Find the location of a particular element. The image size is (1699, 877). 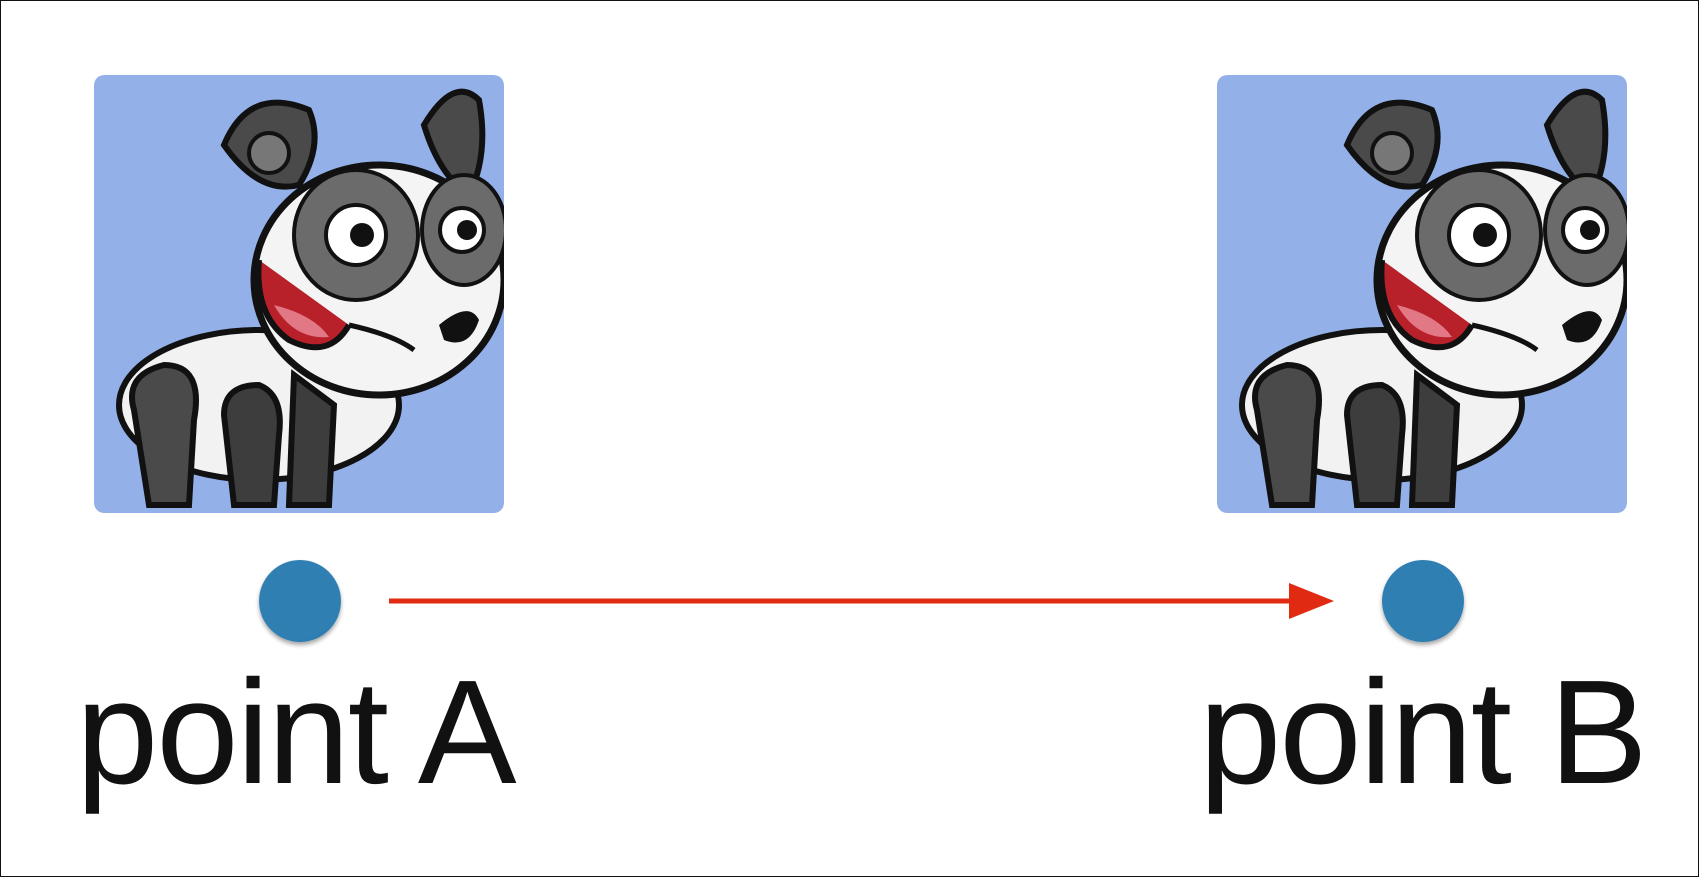

panda-card-a is located at coordinates (299, 294).